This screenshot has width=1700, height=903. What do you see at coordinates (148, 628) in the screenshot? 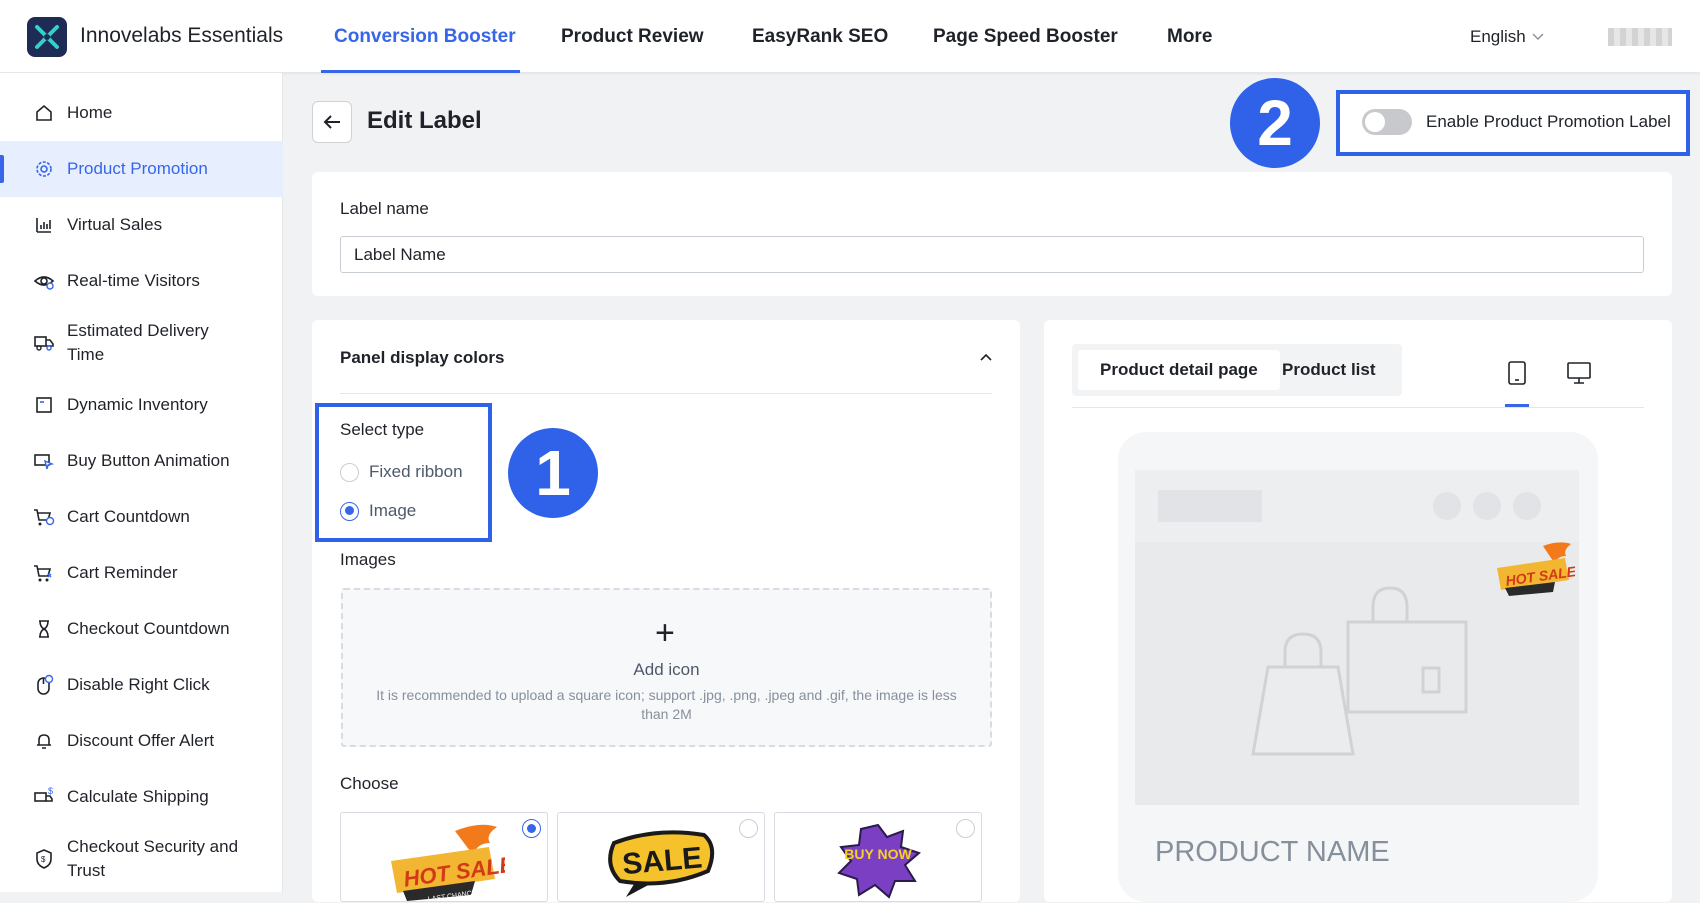
I see `sidebar-item-label: Checkout Countdown` at bounding box center [148, 628].